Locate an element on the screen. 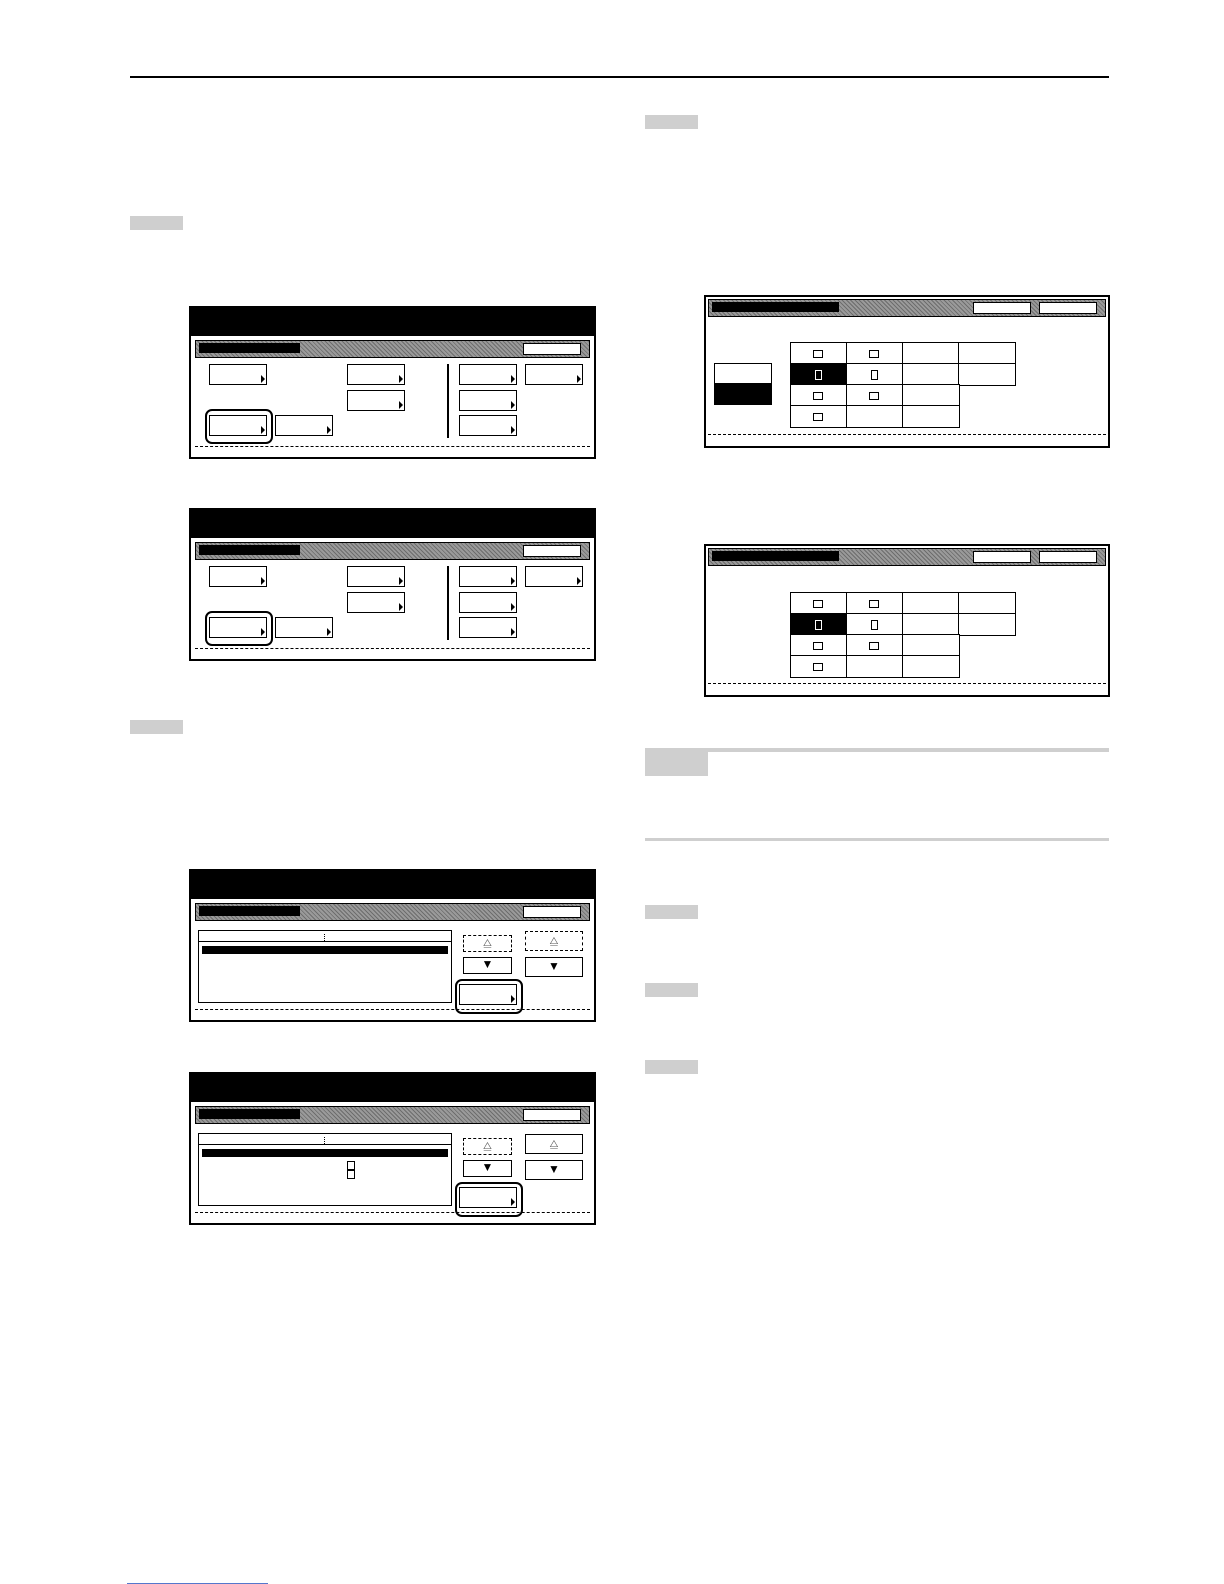  inch-button is located at coordinates (743, 373).